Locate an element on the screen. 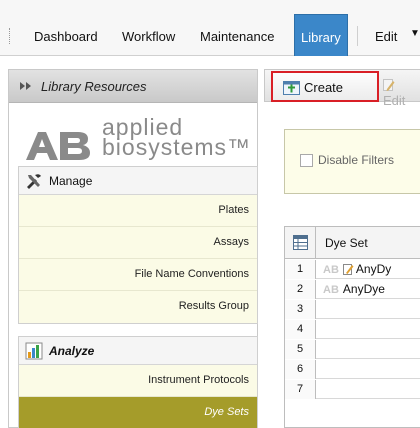 The height and width of the screenshot is (428, 420). table-row: 3 is located at coordinates (352, 309).